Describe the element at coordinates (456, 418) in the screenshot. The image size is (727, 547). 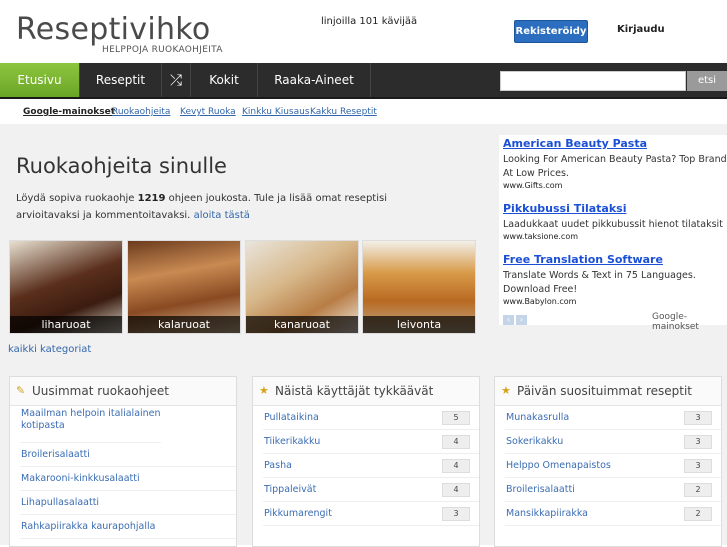
I see `like-count: 5` at that location.